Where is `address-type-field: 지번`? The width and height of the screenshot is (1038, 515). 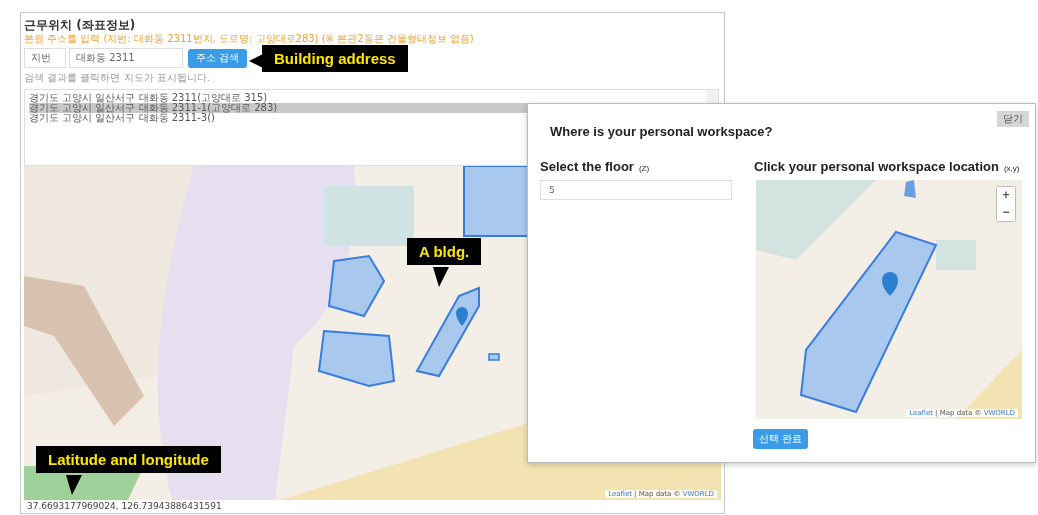
address-type-field: 지번 is located at coordinates (45, 58).